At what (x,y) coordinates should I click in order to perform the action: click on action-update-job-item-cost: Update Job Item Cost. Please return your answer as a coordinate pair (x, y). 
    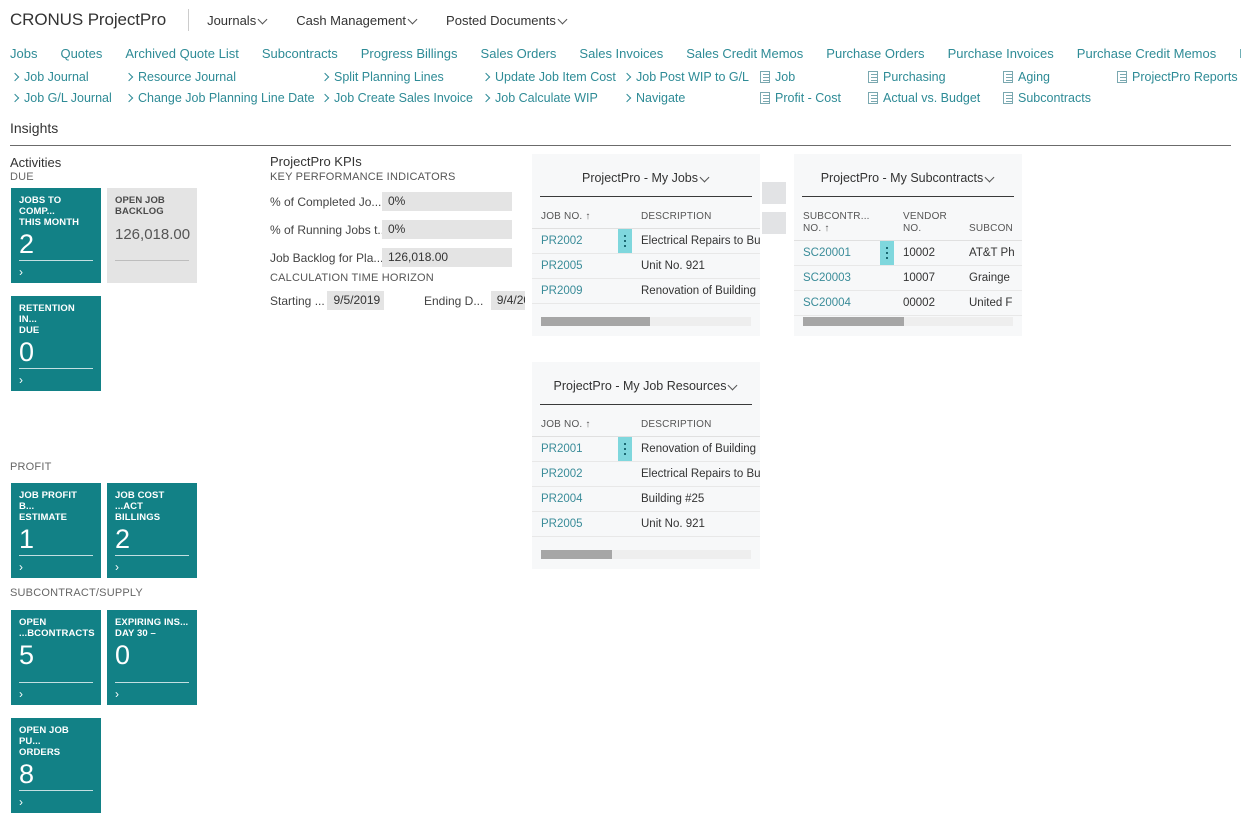
    Looking at the image, I should click on (549, 77).